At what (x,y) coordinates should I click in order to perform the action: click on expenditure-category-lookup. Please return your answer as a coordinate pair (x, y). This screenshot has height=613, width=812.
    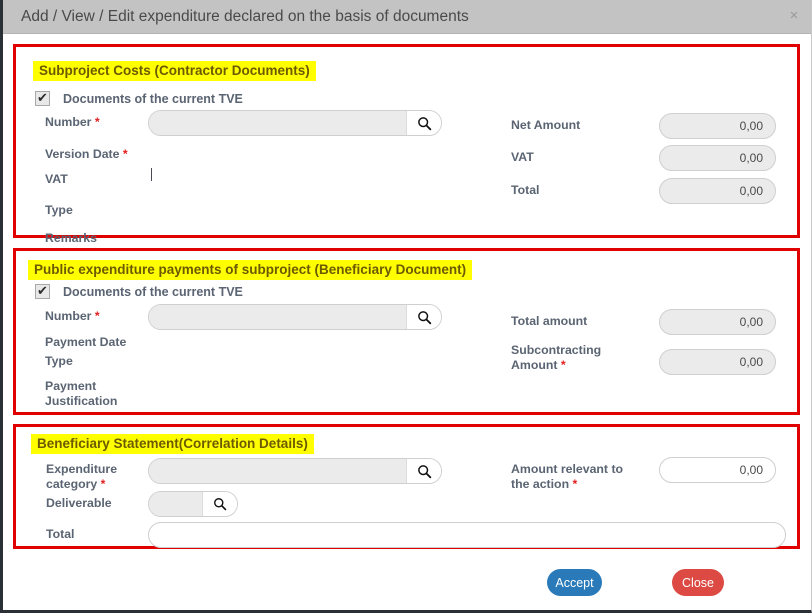
    Looking at the image, I should click on (295, 471).